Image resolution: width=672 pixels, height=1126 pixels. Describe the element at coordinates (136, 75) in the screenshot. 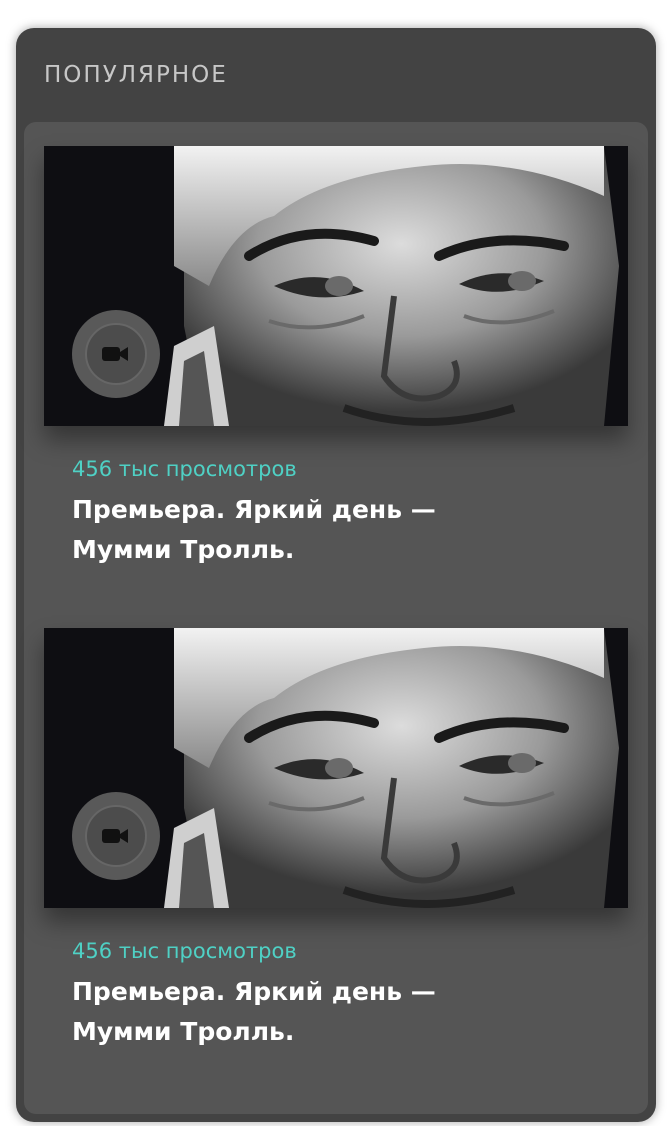

I see `section-title: ПОПУЛЯРНОЕ` at that location.